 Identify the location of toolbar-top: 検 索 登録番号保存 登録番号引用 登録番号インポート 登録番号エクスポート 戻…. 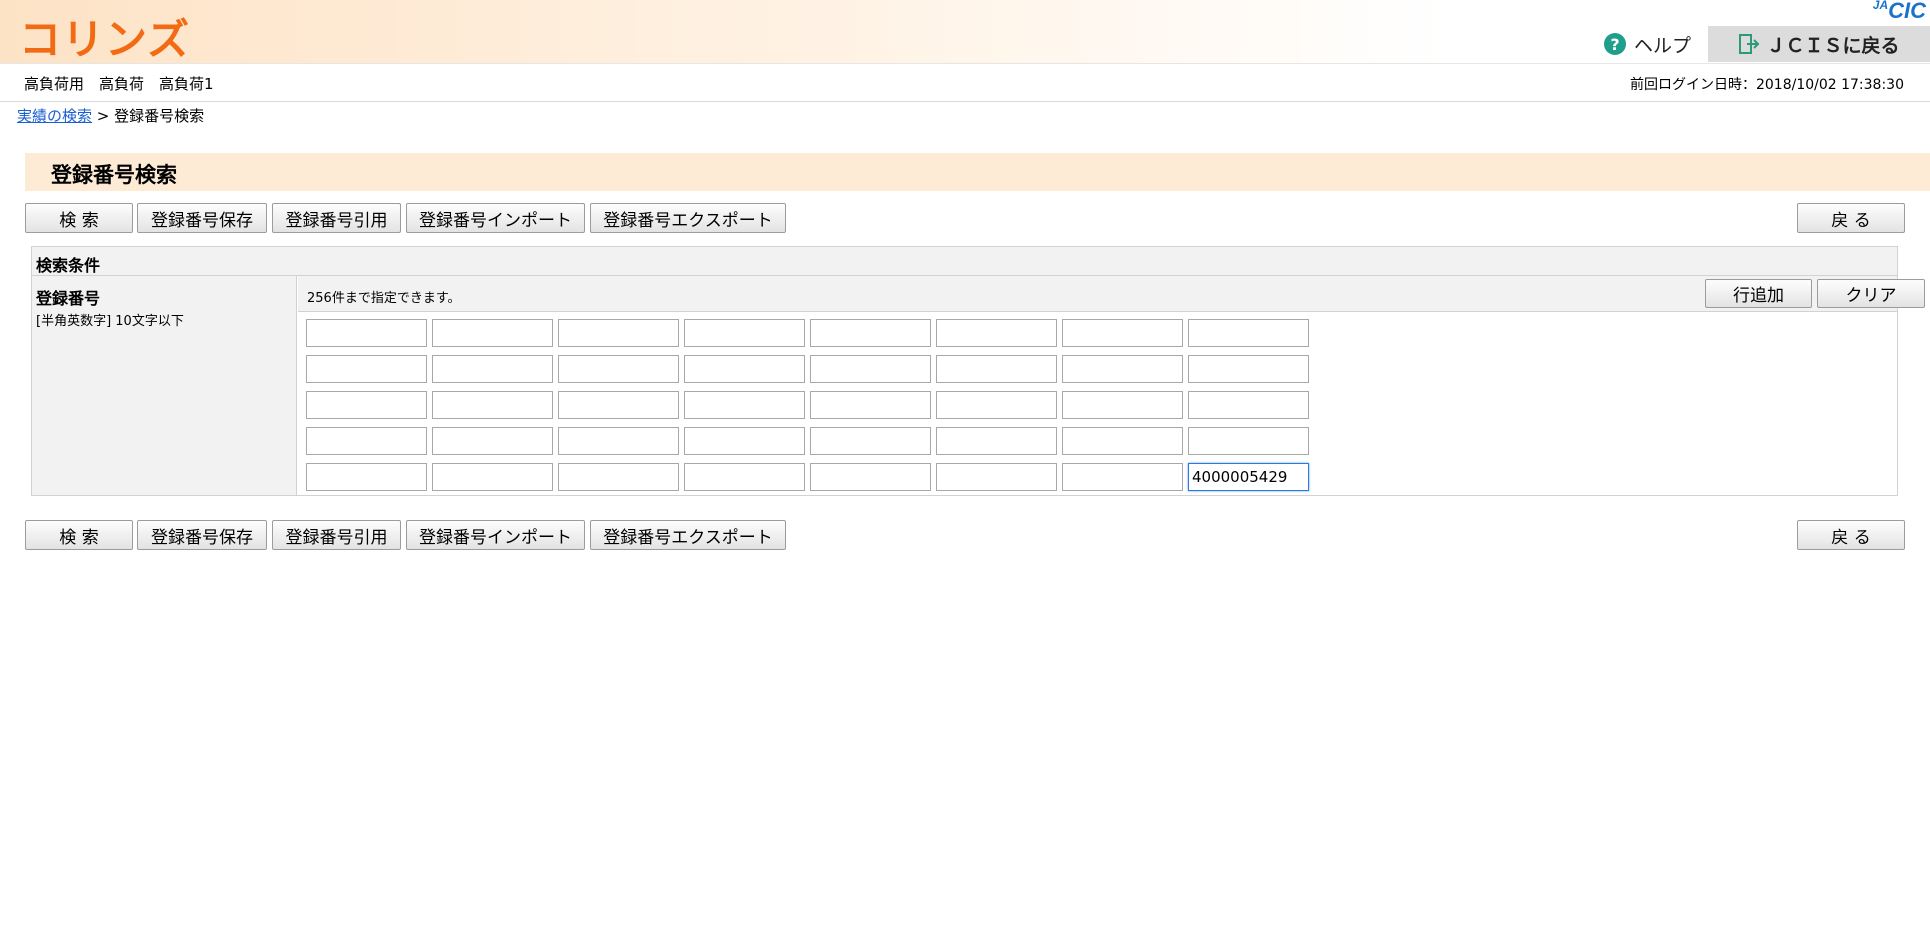
(965, 218).